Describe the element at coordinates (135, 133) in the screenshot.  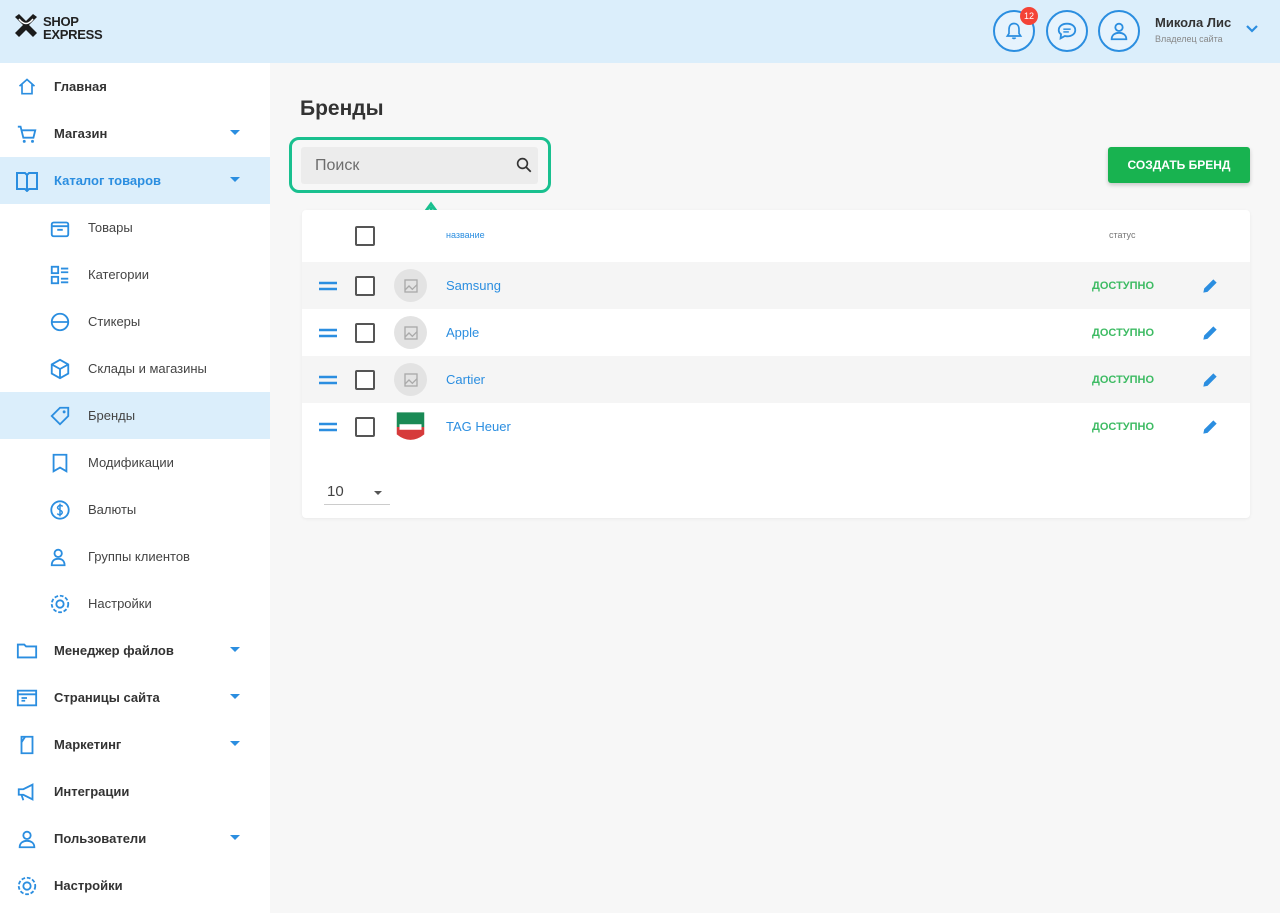
I see `sidebar-item-shop: Магазин` at that location.